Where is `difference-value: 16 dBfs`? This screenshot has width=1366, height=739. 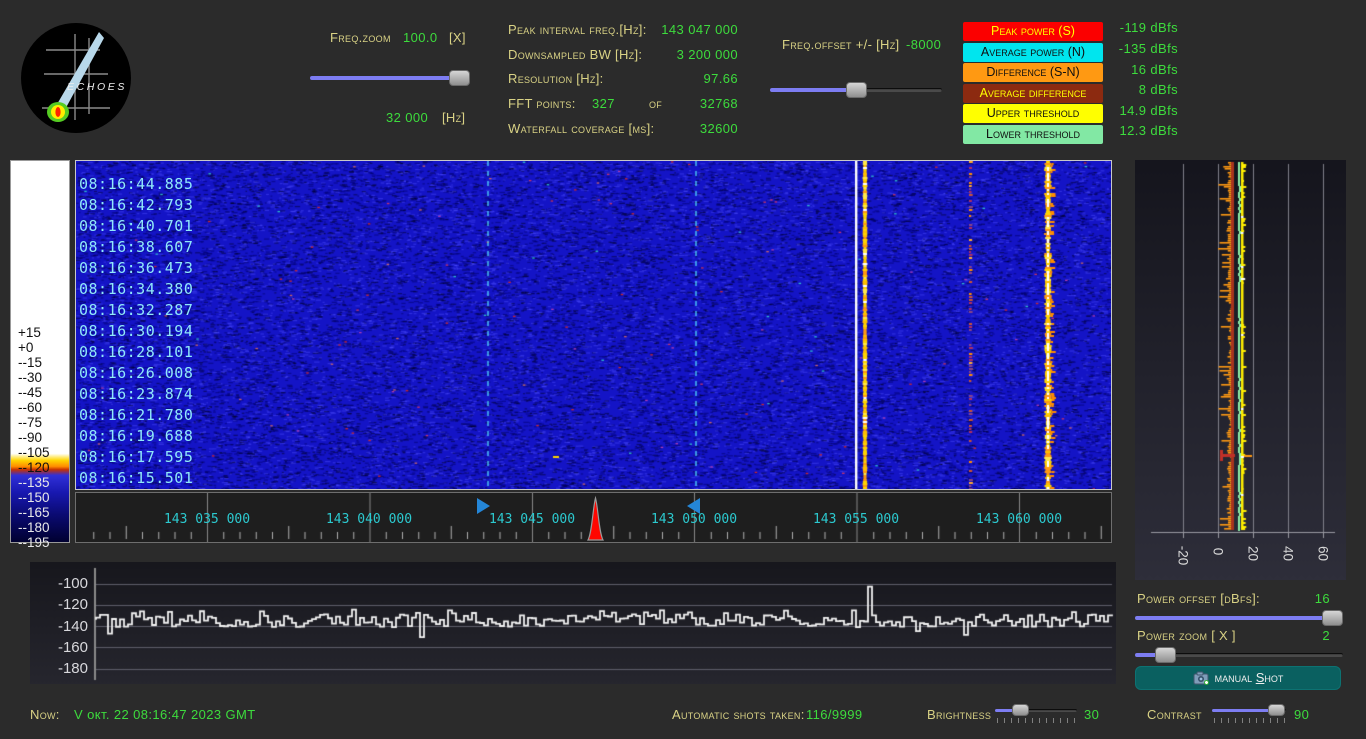
difference-value: 16 dBfs is located at coordinates (1154, 69).